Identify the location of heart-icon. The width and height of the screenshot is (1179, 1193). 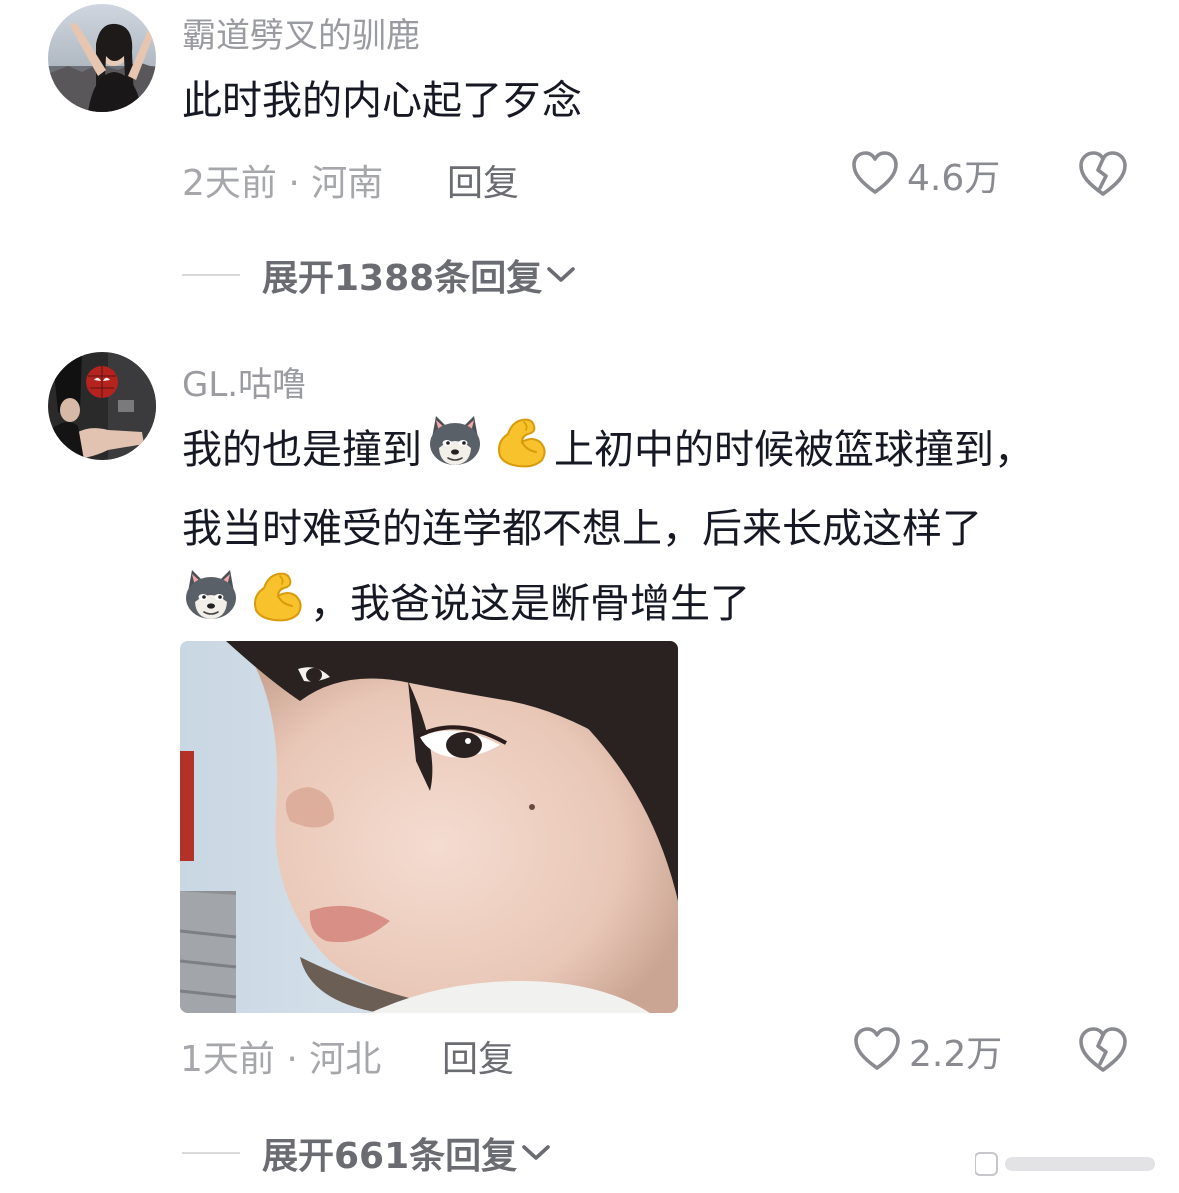
(877, 1051).